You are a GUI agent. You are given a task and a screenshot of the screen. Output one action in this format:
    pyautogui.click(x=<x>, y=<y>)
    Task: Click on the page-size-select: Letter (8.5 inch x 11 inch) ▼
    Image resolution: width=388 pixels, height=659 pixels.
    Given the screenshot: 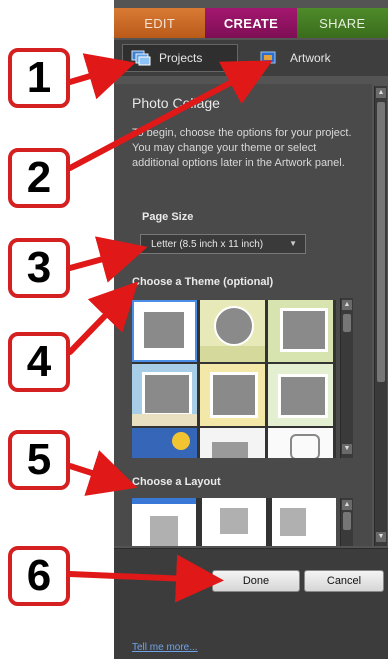 What is the action you would take?
    pyautogui.click(x=223, y=244)
    